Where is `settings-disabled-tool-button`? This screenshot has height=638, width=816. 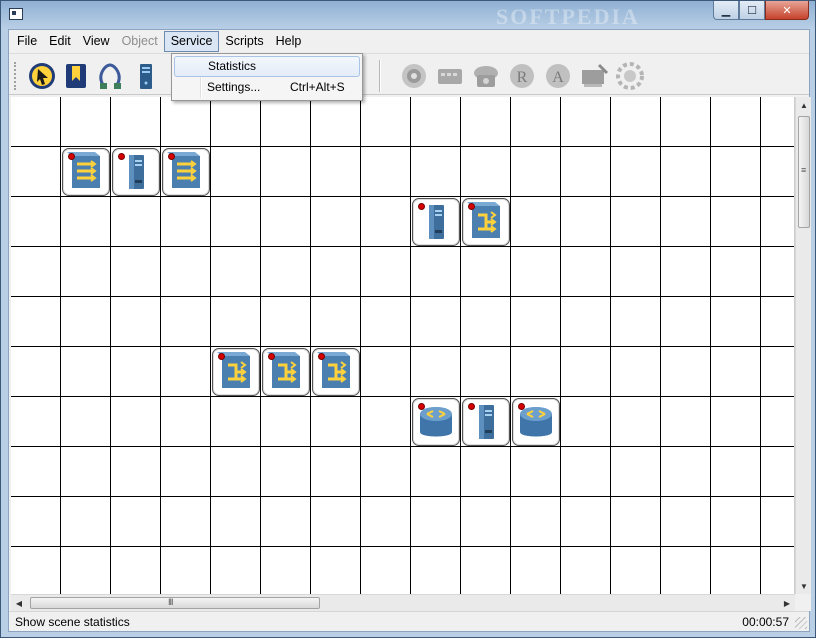 settings-disabled-tool-button is located at coordinates (630, 76).